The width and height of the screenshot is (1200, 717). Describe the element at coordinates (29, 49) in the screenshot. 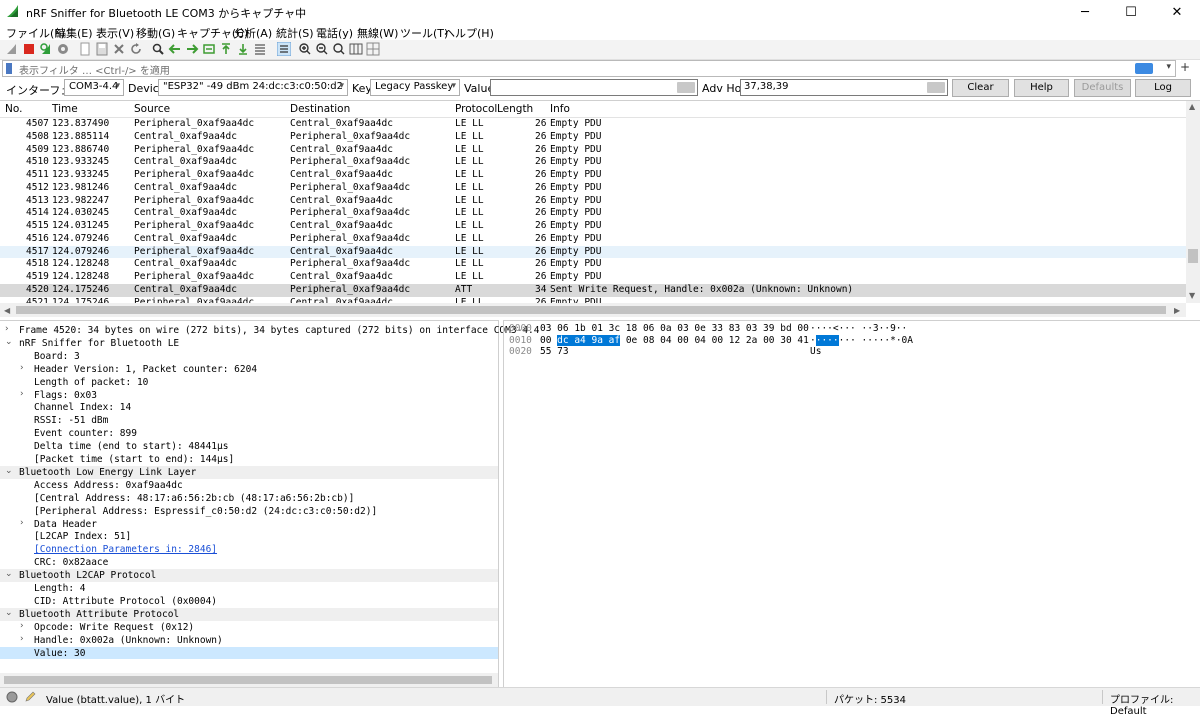

I see `stop-capture-icon` at that location.